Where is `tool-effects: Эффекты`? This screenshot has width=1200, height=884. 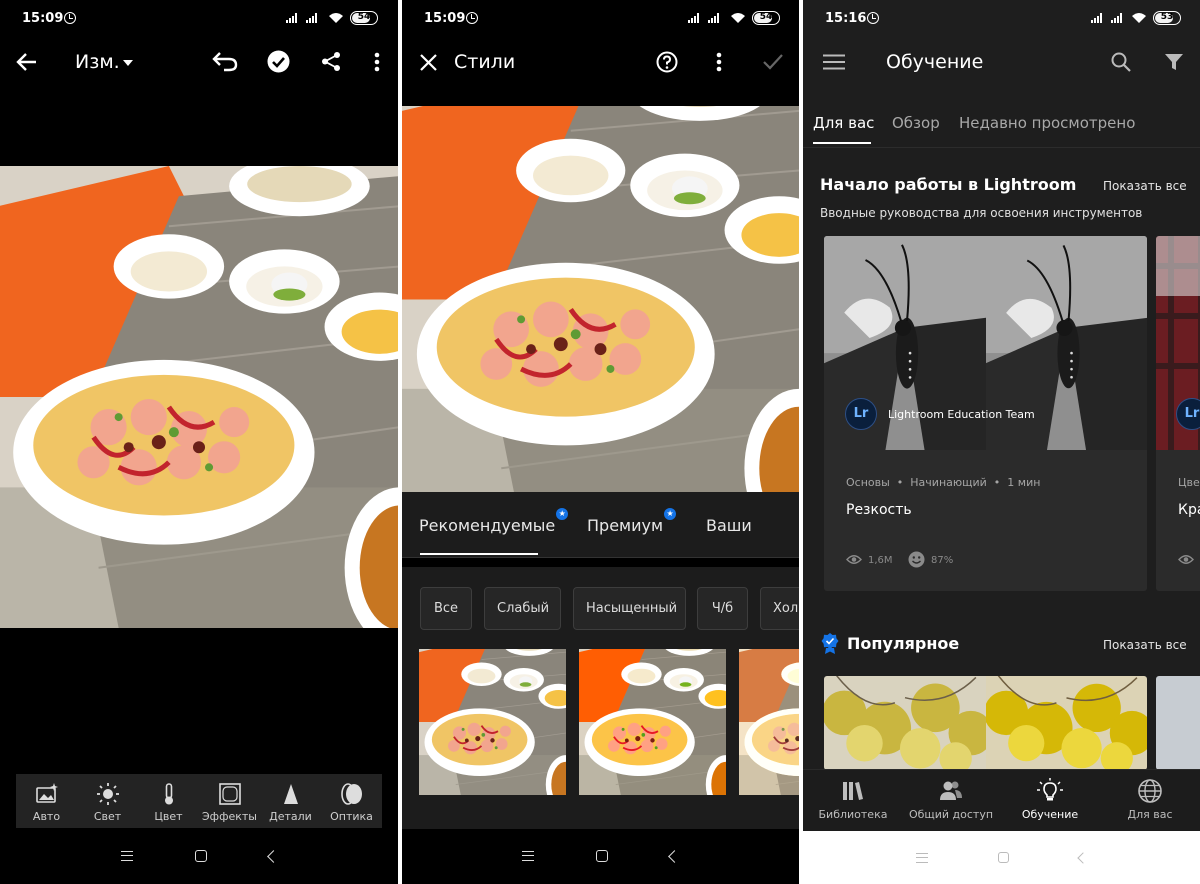 tool-effects: Эффекты is located at coordinates (230, 801).